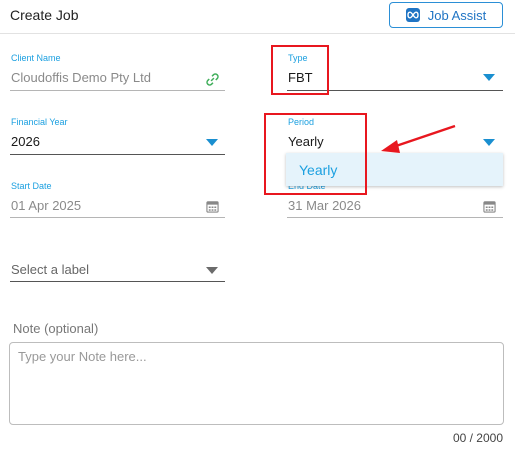 The height and width of the screenshot is (466, 515). I want to click on type-chevron-down-icon, so click(489, 77).